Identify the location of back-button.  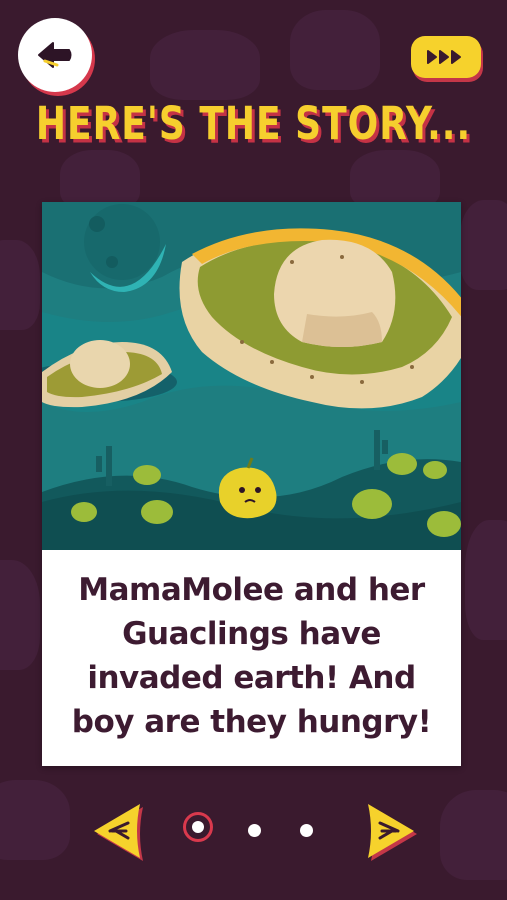
(55, 55).